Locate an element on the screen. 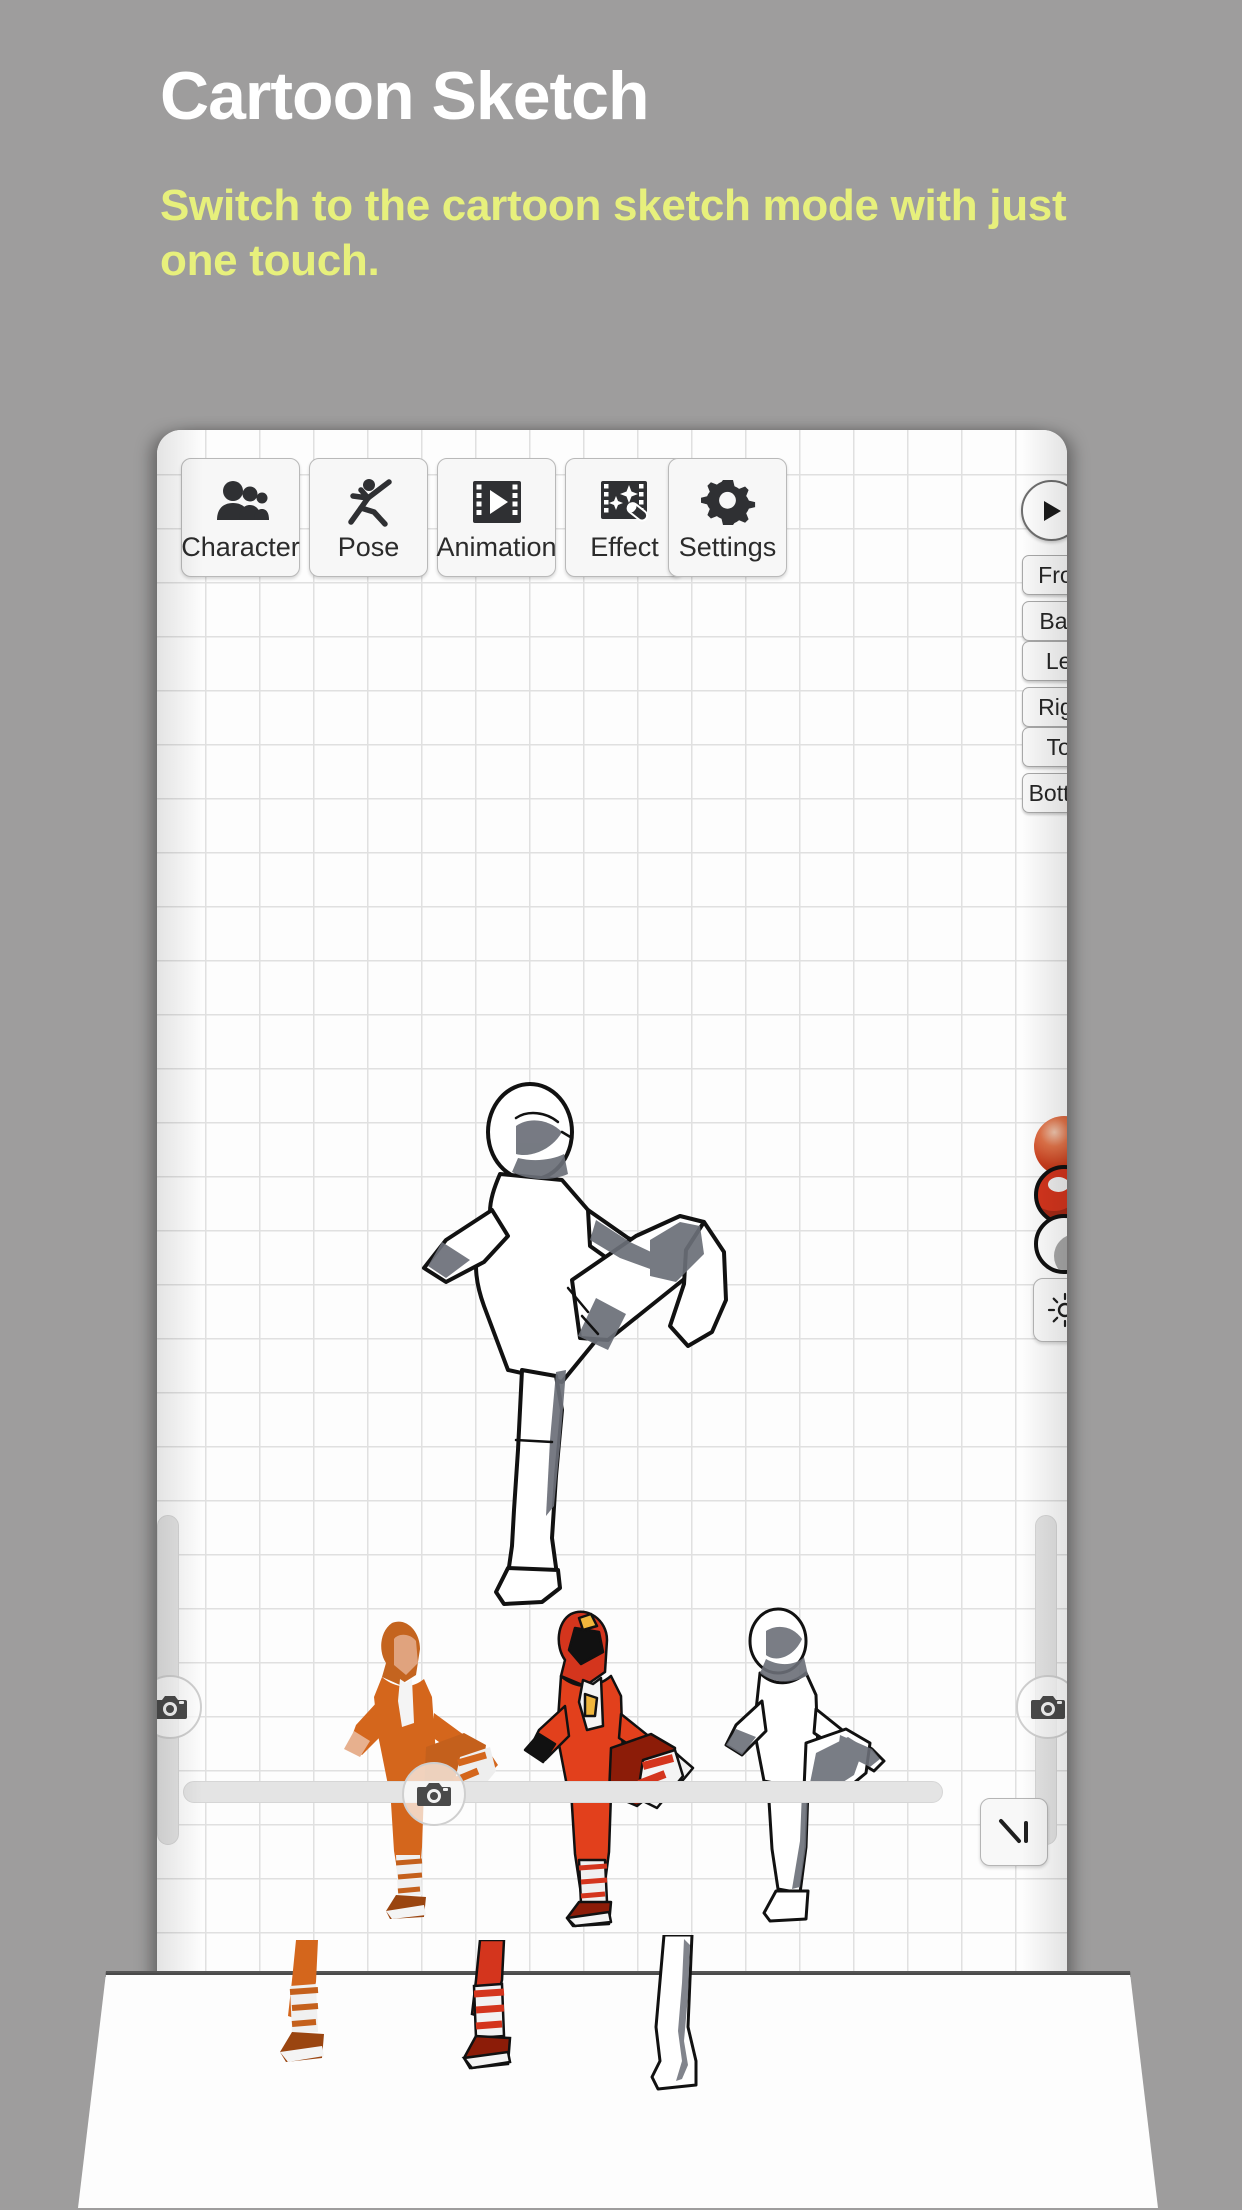 The image size is (1242, 2210). view-group-left-right: Left Right is located at coordinates (1044, 684).